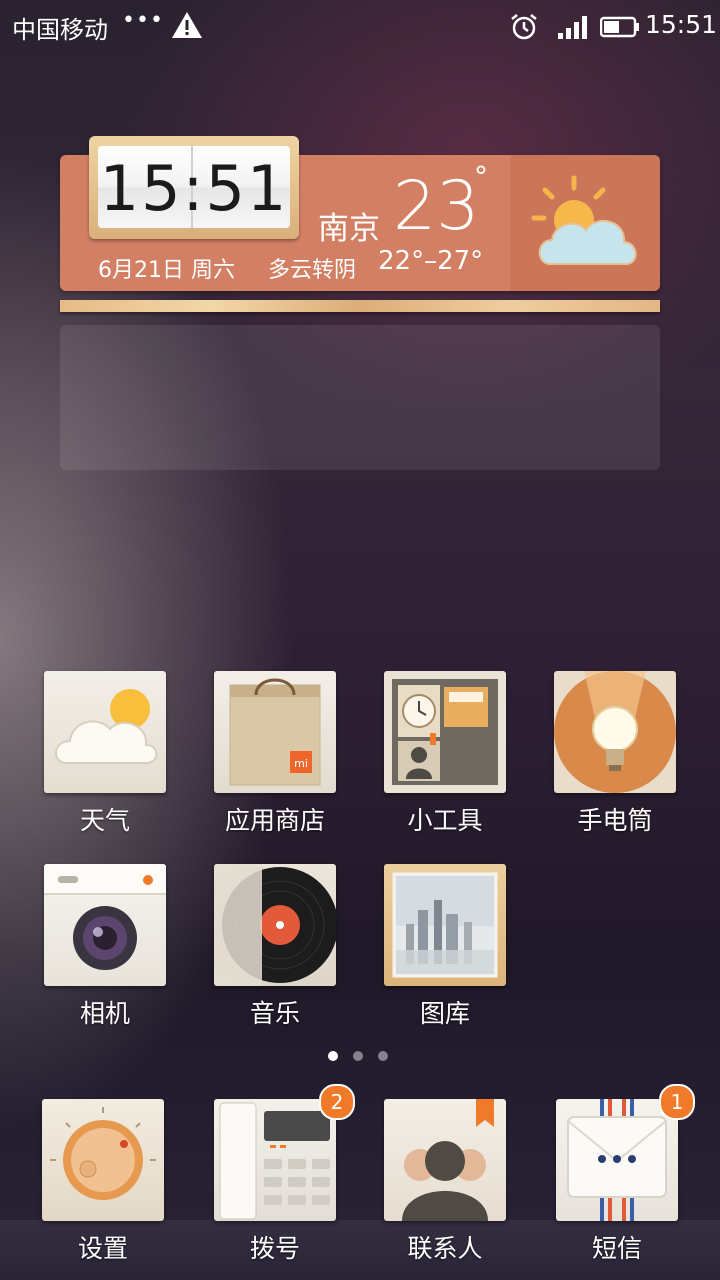  I want to click on app-label: 手电筒, so click(615, 820).